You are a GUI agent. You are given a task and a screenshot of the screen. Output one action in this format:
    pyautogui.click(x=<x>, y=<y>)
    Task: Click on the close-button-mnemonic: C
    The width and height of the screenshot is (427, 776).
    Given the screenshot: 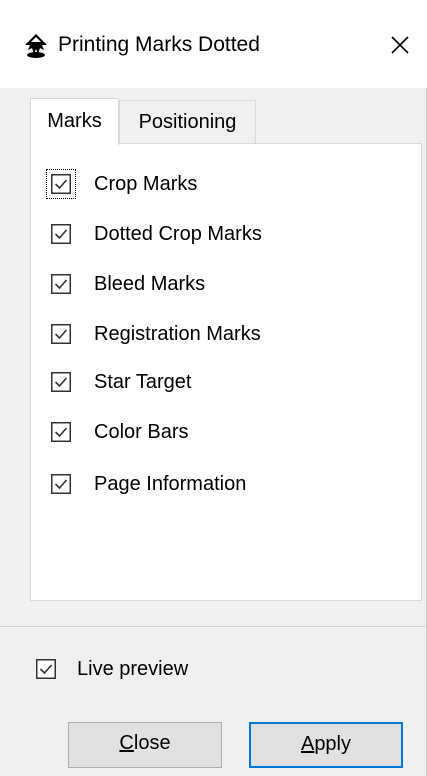 What is the action you would take?
    pyautogui.click(x=126, y=743)
    